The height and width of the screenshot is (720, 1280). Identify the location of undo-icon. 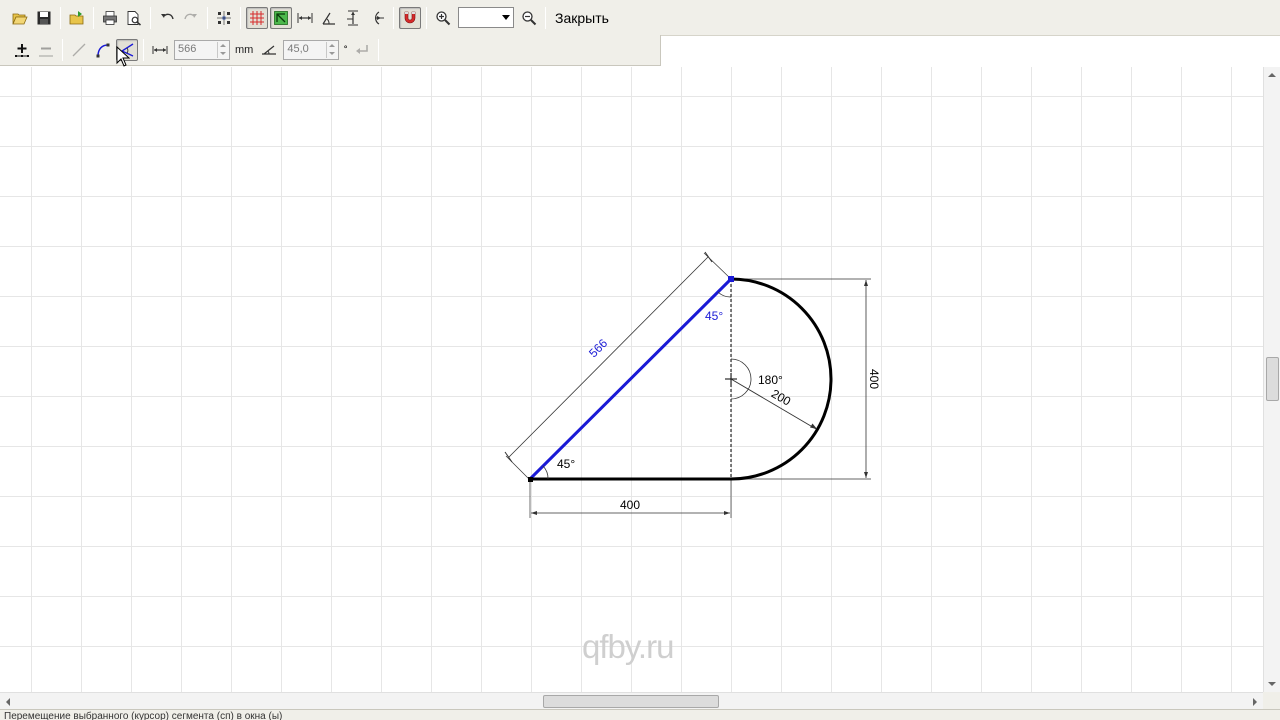
(167, 18).